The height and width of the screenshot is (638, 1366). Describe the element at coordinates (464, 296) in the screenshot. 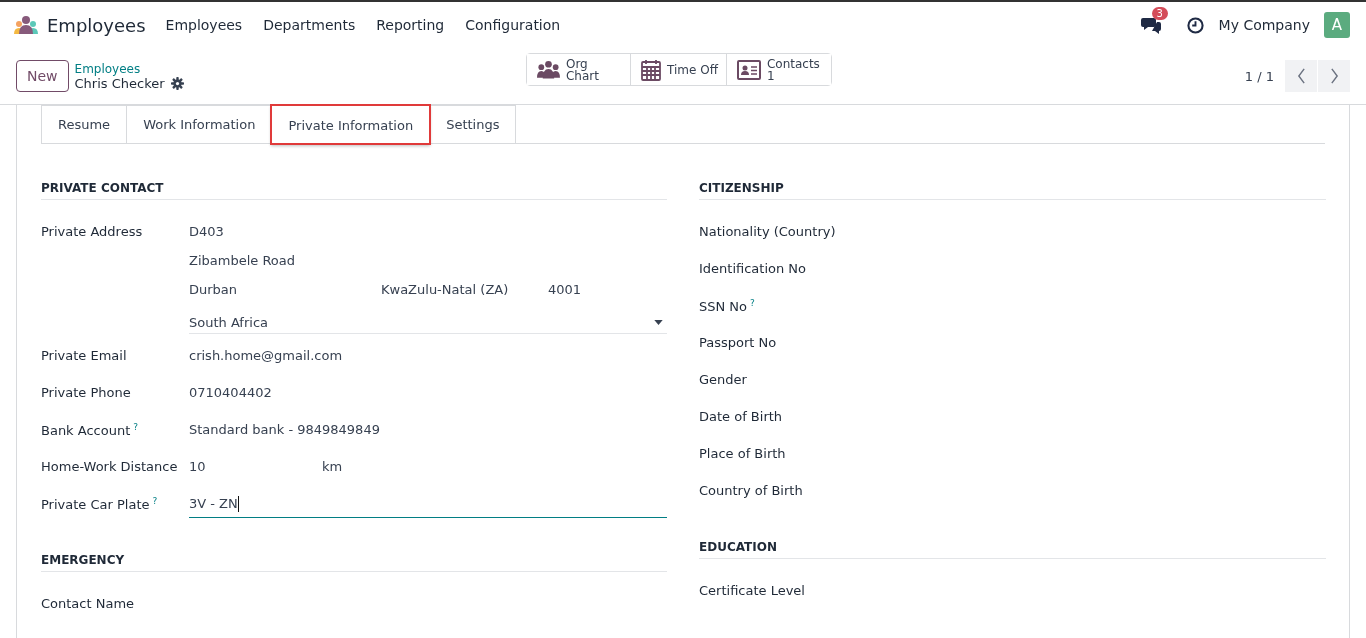

I see `field-value: KwaZulu-Natal (ZA)` at that location.